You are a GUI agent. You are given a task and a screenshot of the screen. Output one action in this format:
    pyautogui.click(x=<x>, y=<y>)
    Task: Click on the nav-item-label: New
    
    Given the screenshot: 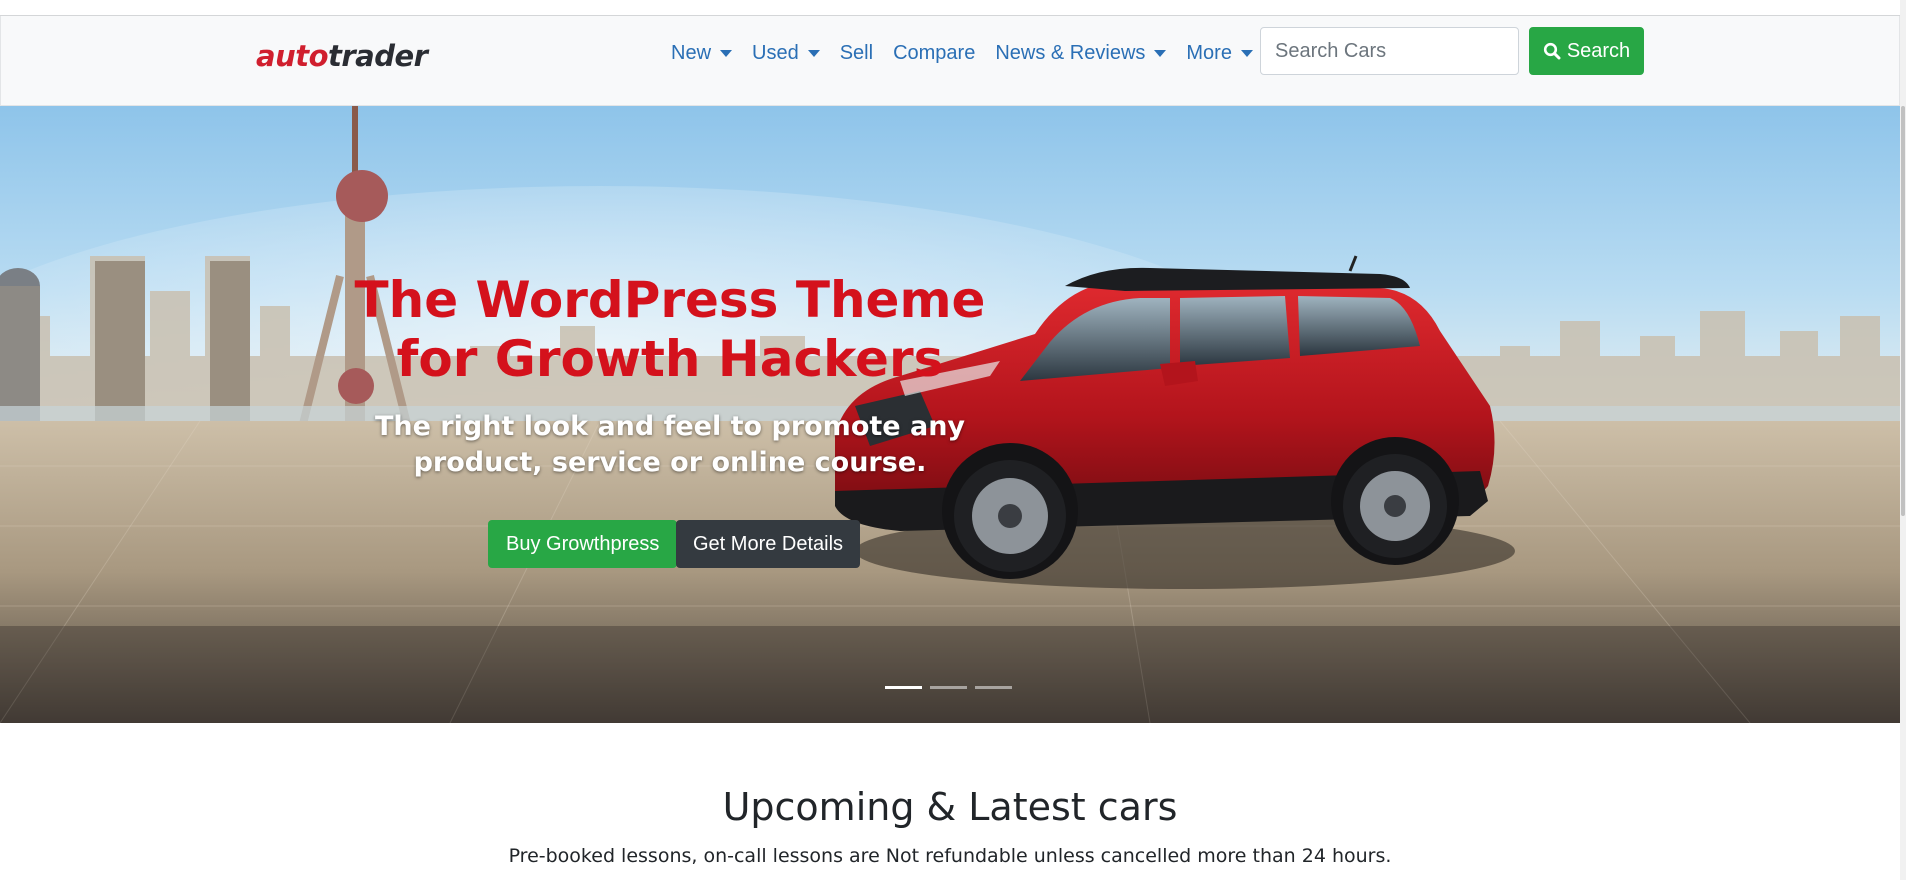 What is the action you would take?
    pyautogui.click(x=691, y=52)
    